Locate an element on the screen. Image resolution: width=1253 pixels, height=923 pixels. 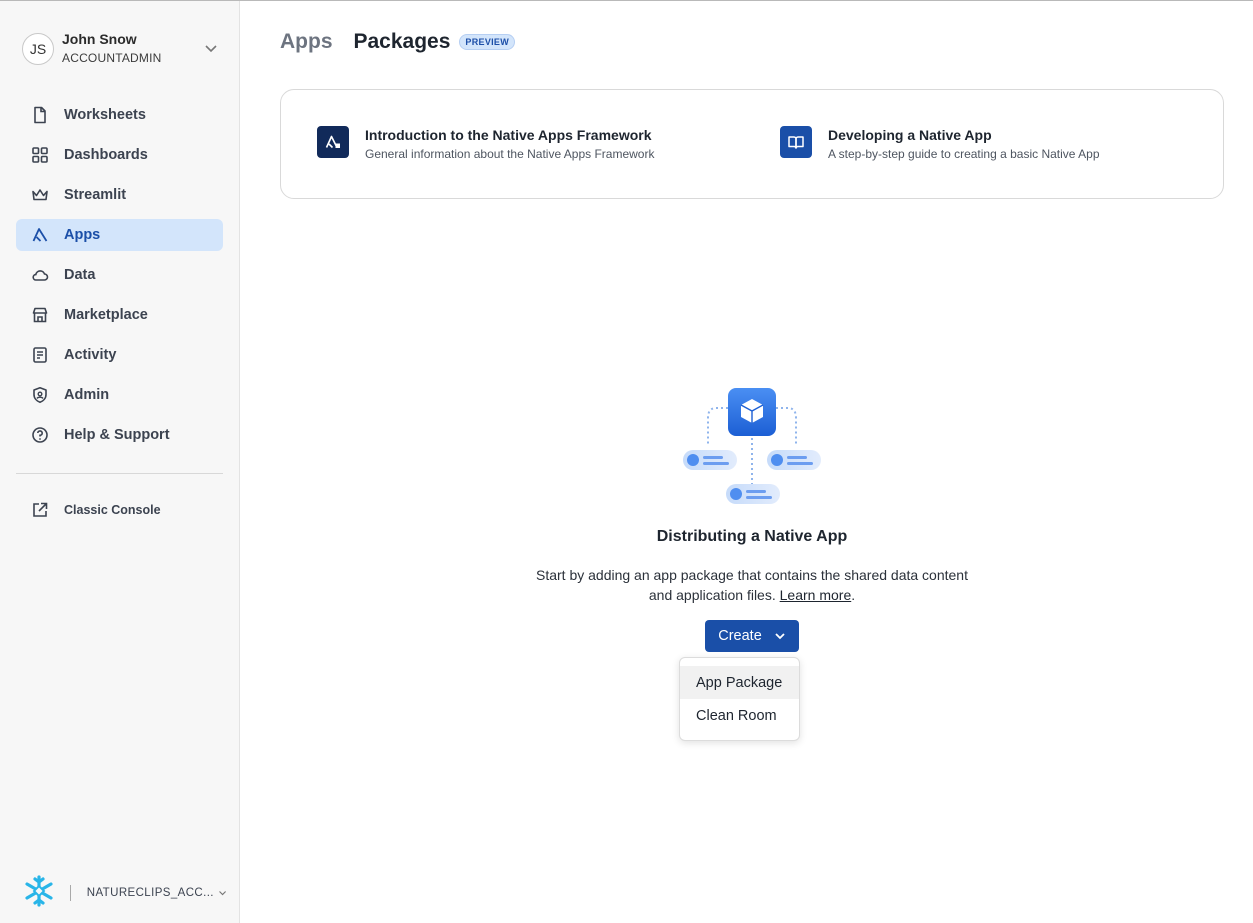
native-app-distribution-illustration is located at coordinates (752, 446).